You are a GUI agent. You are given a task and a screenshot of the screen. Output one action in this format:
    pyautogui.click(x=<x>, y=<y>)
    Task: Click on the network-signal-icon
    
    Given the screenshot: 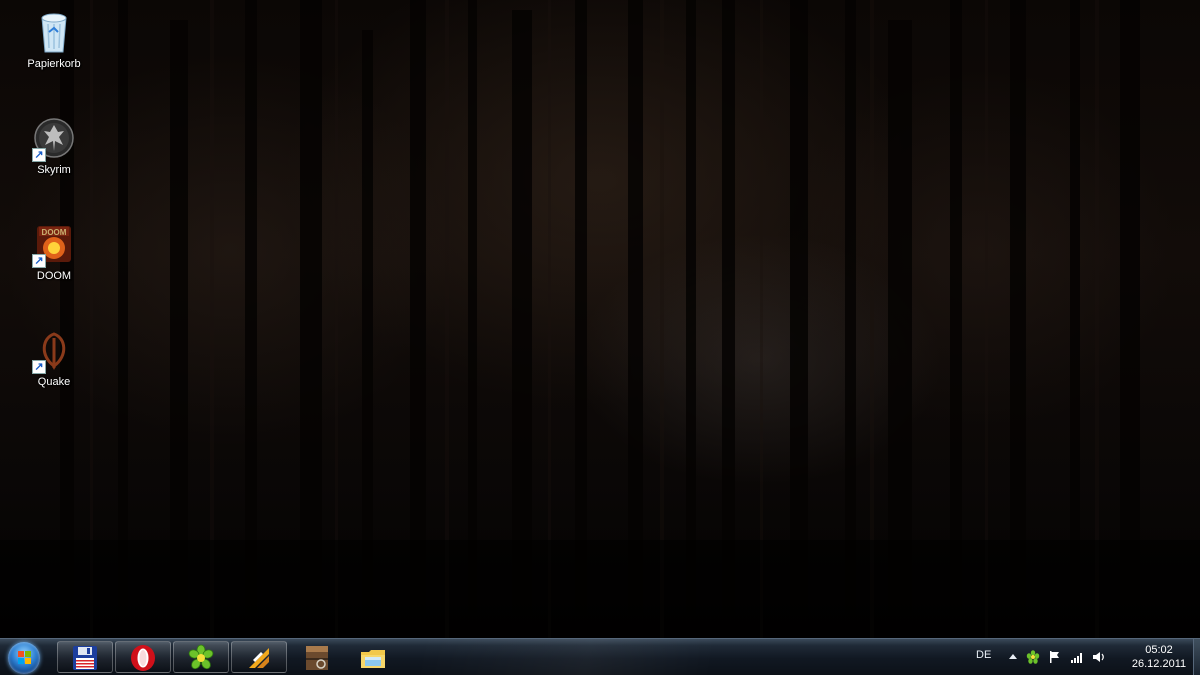 What is the action you would take?
    pyautogui.click(x=1077, y=657)
    